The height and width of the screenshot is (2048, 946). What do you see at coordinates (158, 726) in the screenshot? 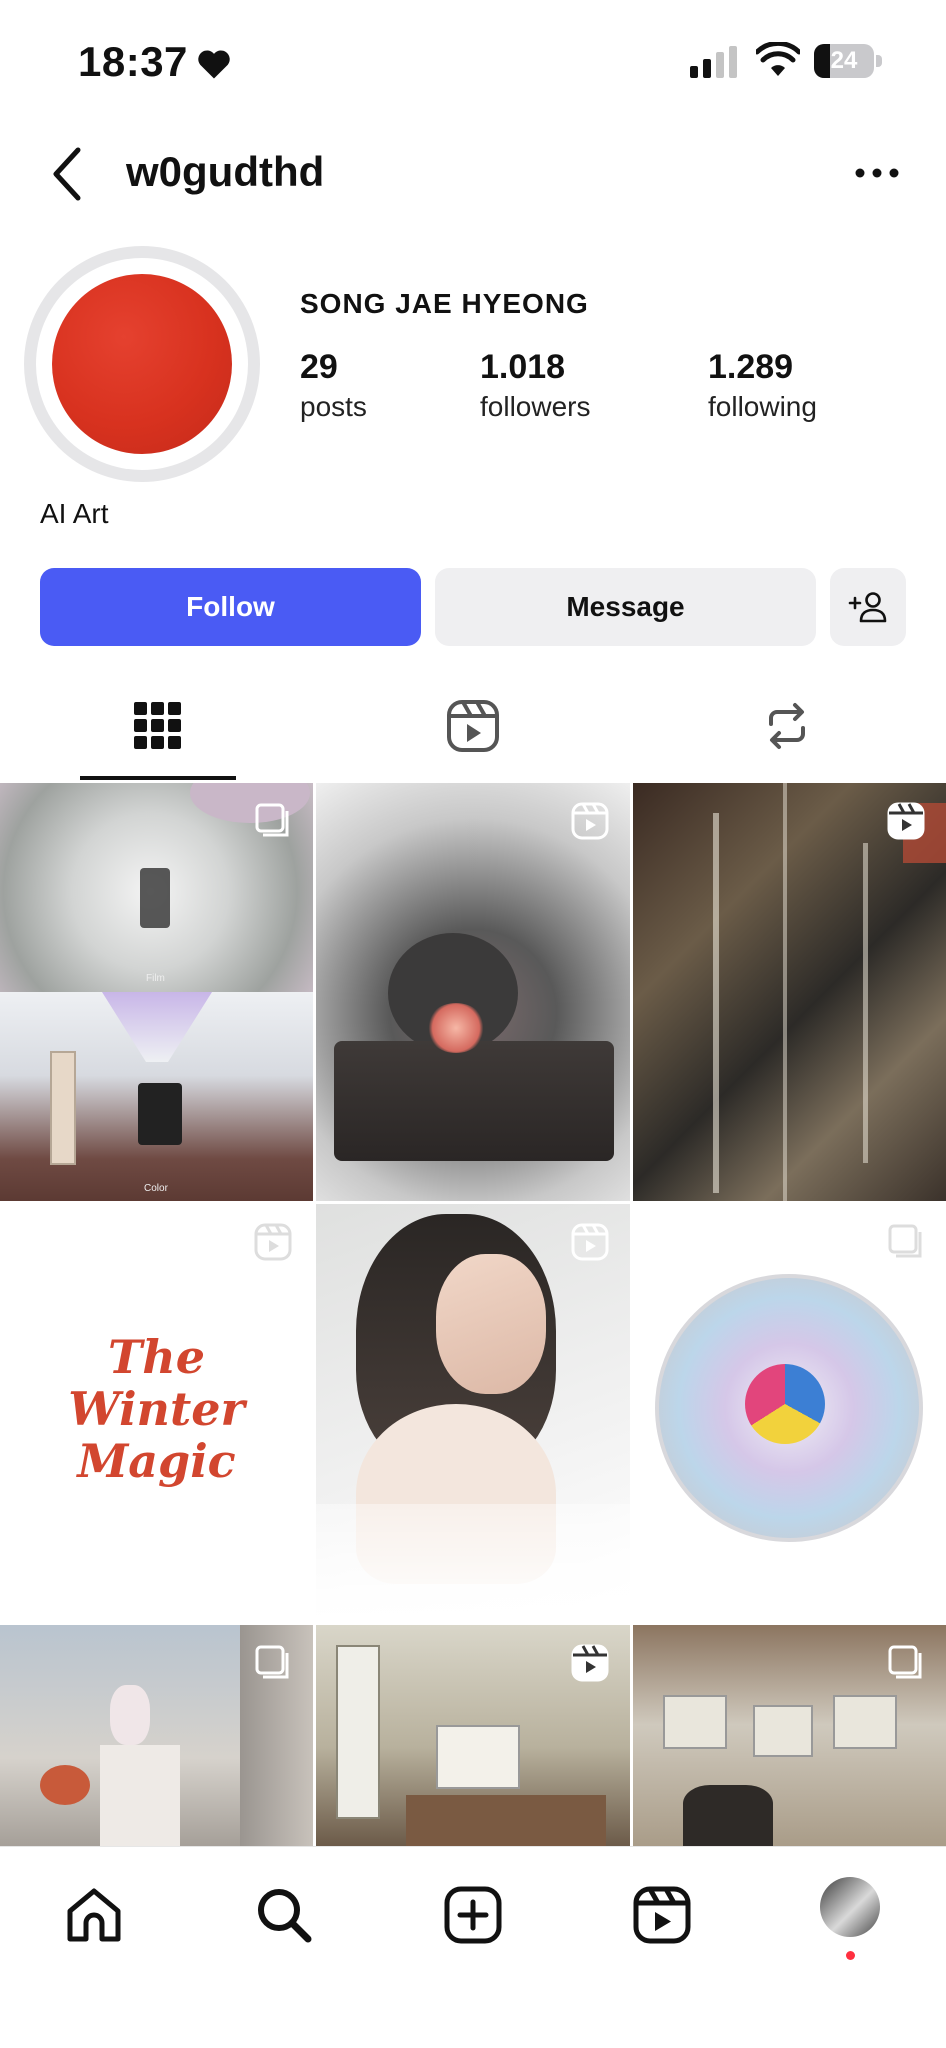
I see `grid-icon` at bounding box center [158, 726].